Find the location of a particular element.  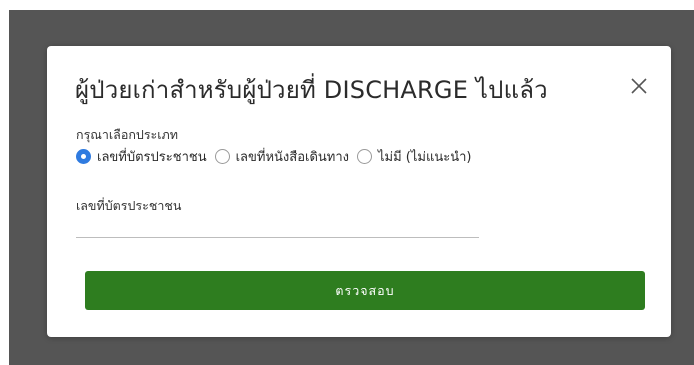

close-button is located at coordinates (639, 86).